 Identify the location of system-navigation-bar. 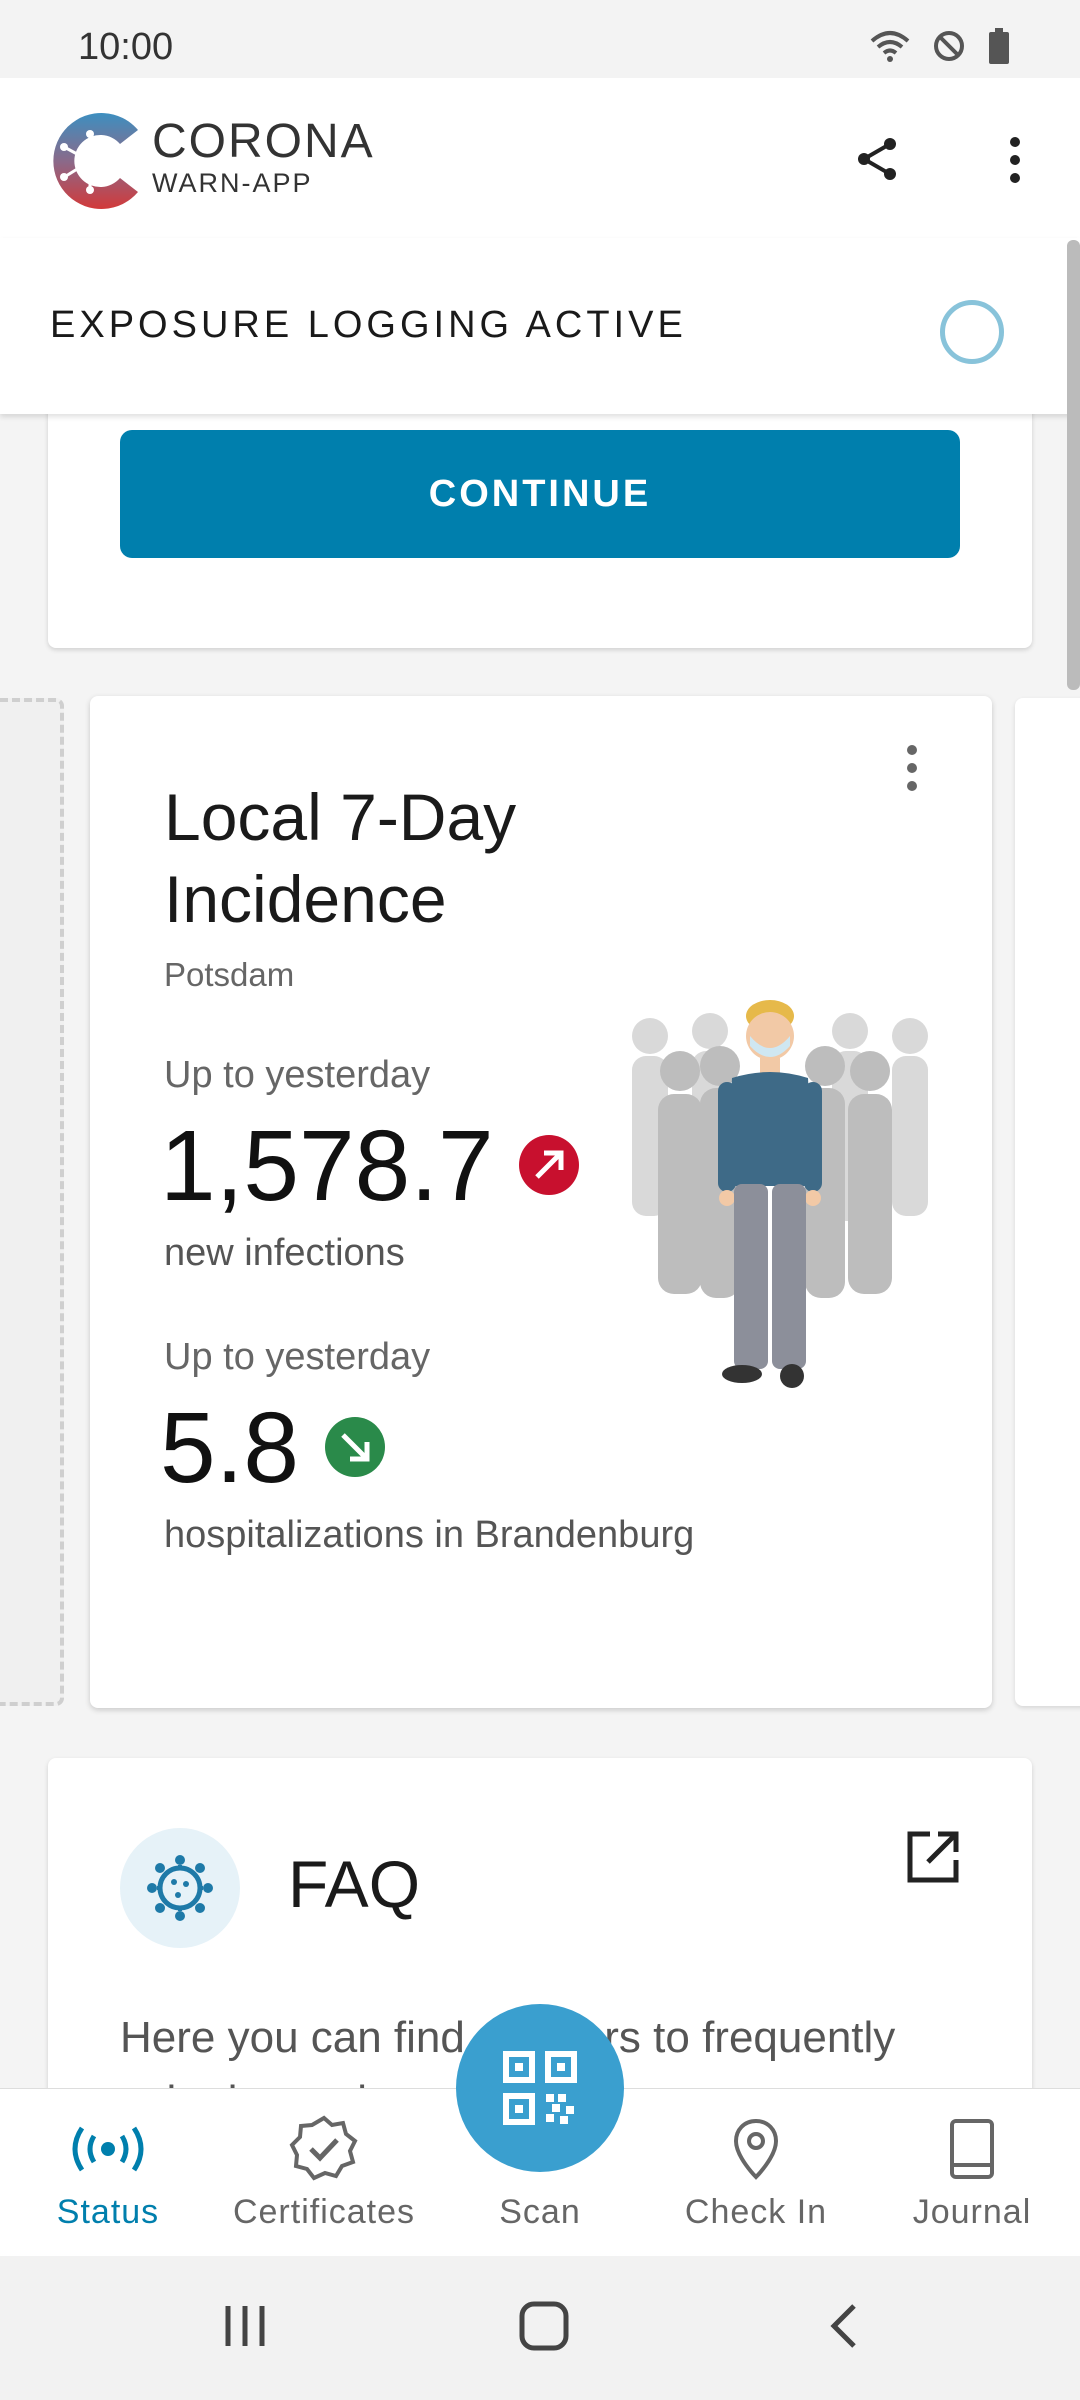
(540, 2328).